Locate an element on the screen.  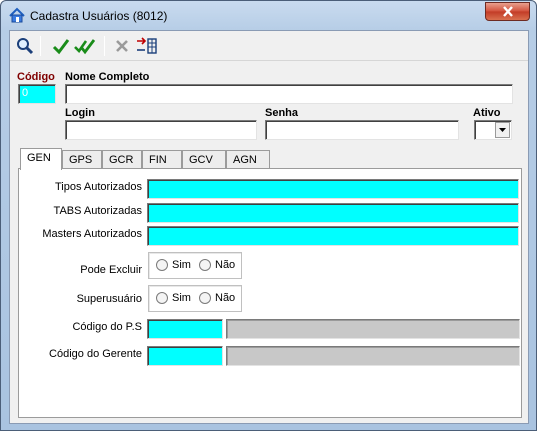
senha-label: Senha is located at coordinates (282, 113).